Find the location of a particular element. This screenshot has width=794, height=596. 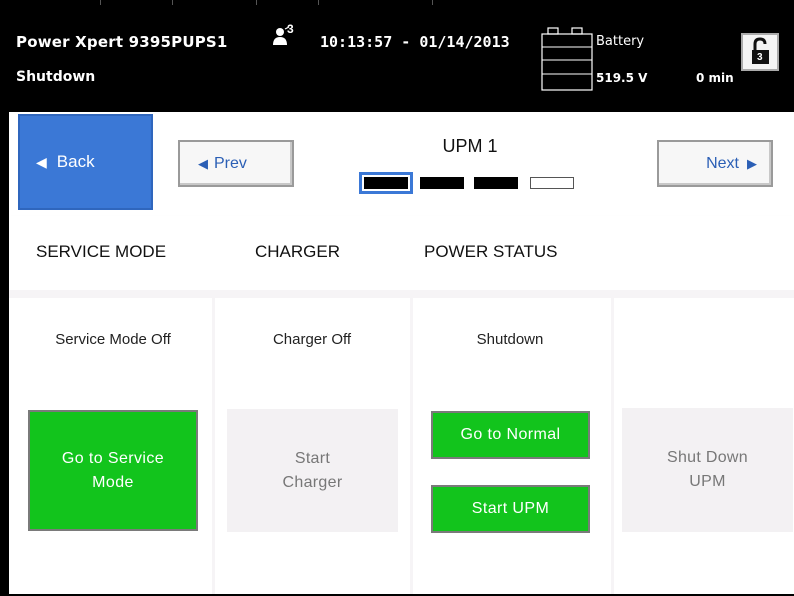

prev-arrow-icon: ◀ is located at coordinates (203, 163).